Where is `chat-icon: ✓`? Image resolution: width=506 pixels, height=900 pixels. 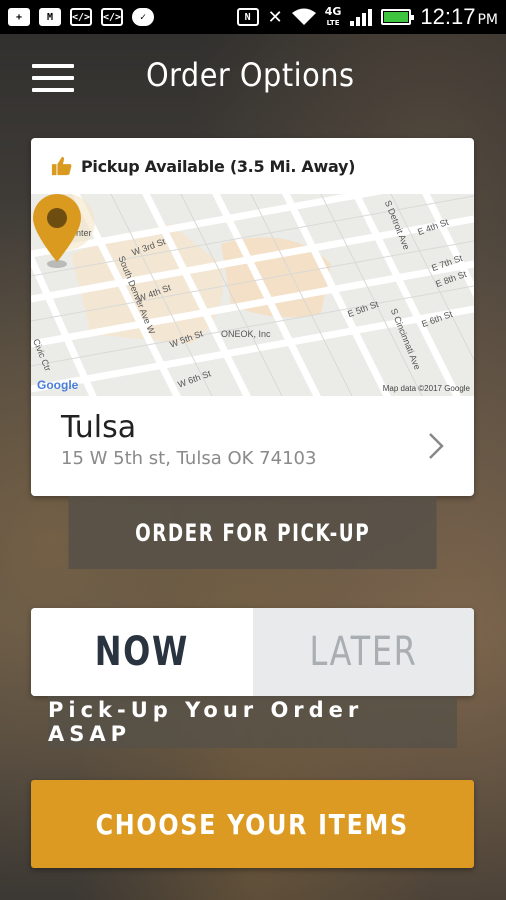
chat-icon: ✓ is located at coordinates (143, 17).